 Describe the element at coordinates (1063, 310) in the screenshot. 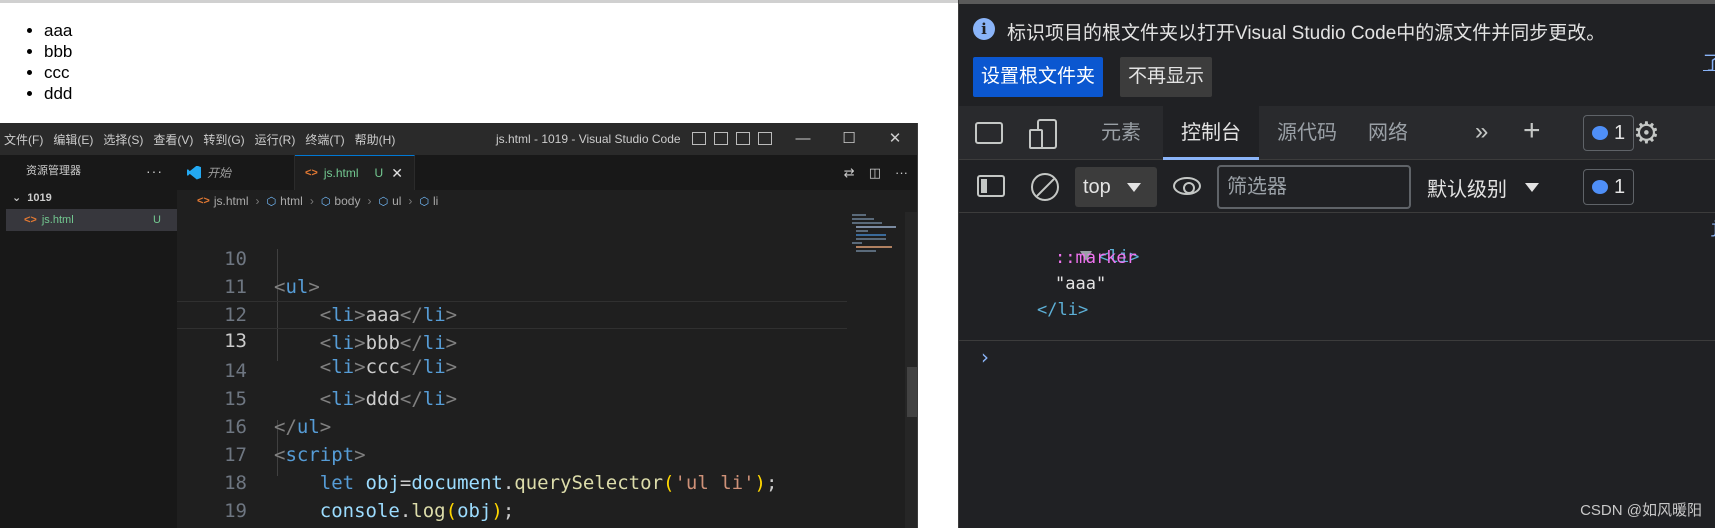

I see `element-close-tag: </li>` at that location.